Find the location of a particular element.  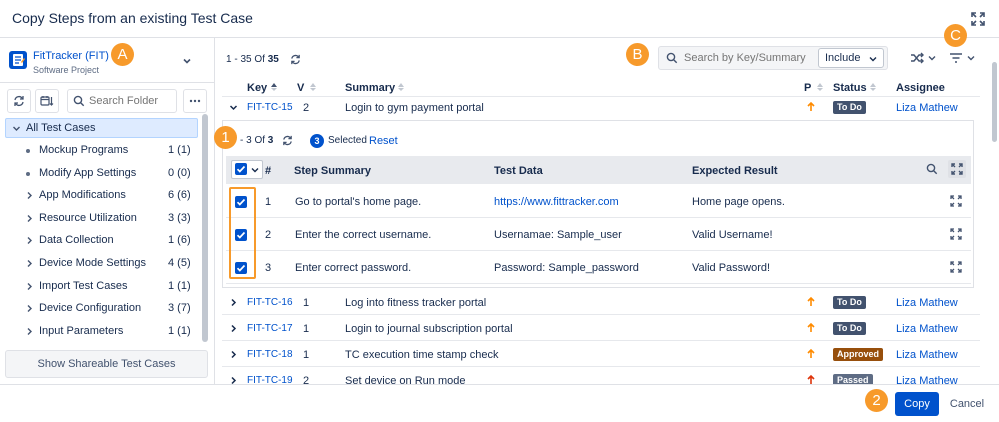

folder-count: 1 (1) is located at coordinates (179, 330).